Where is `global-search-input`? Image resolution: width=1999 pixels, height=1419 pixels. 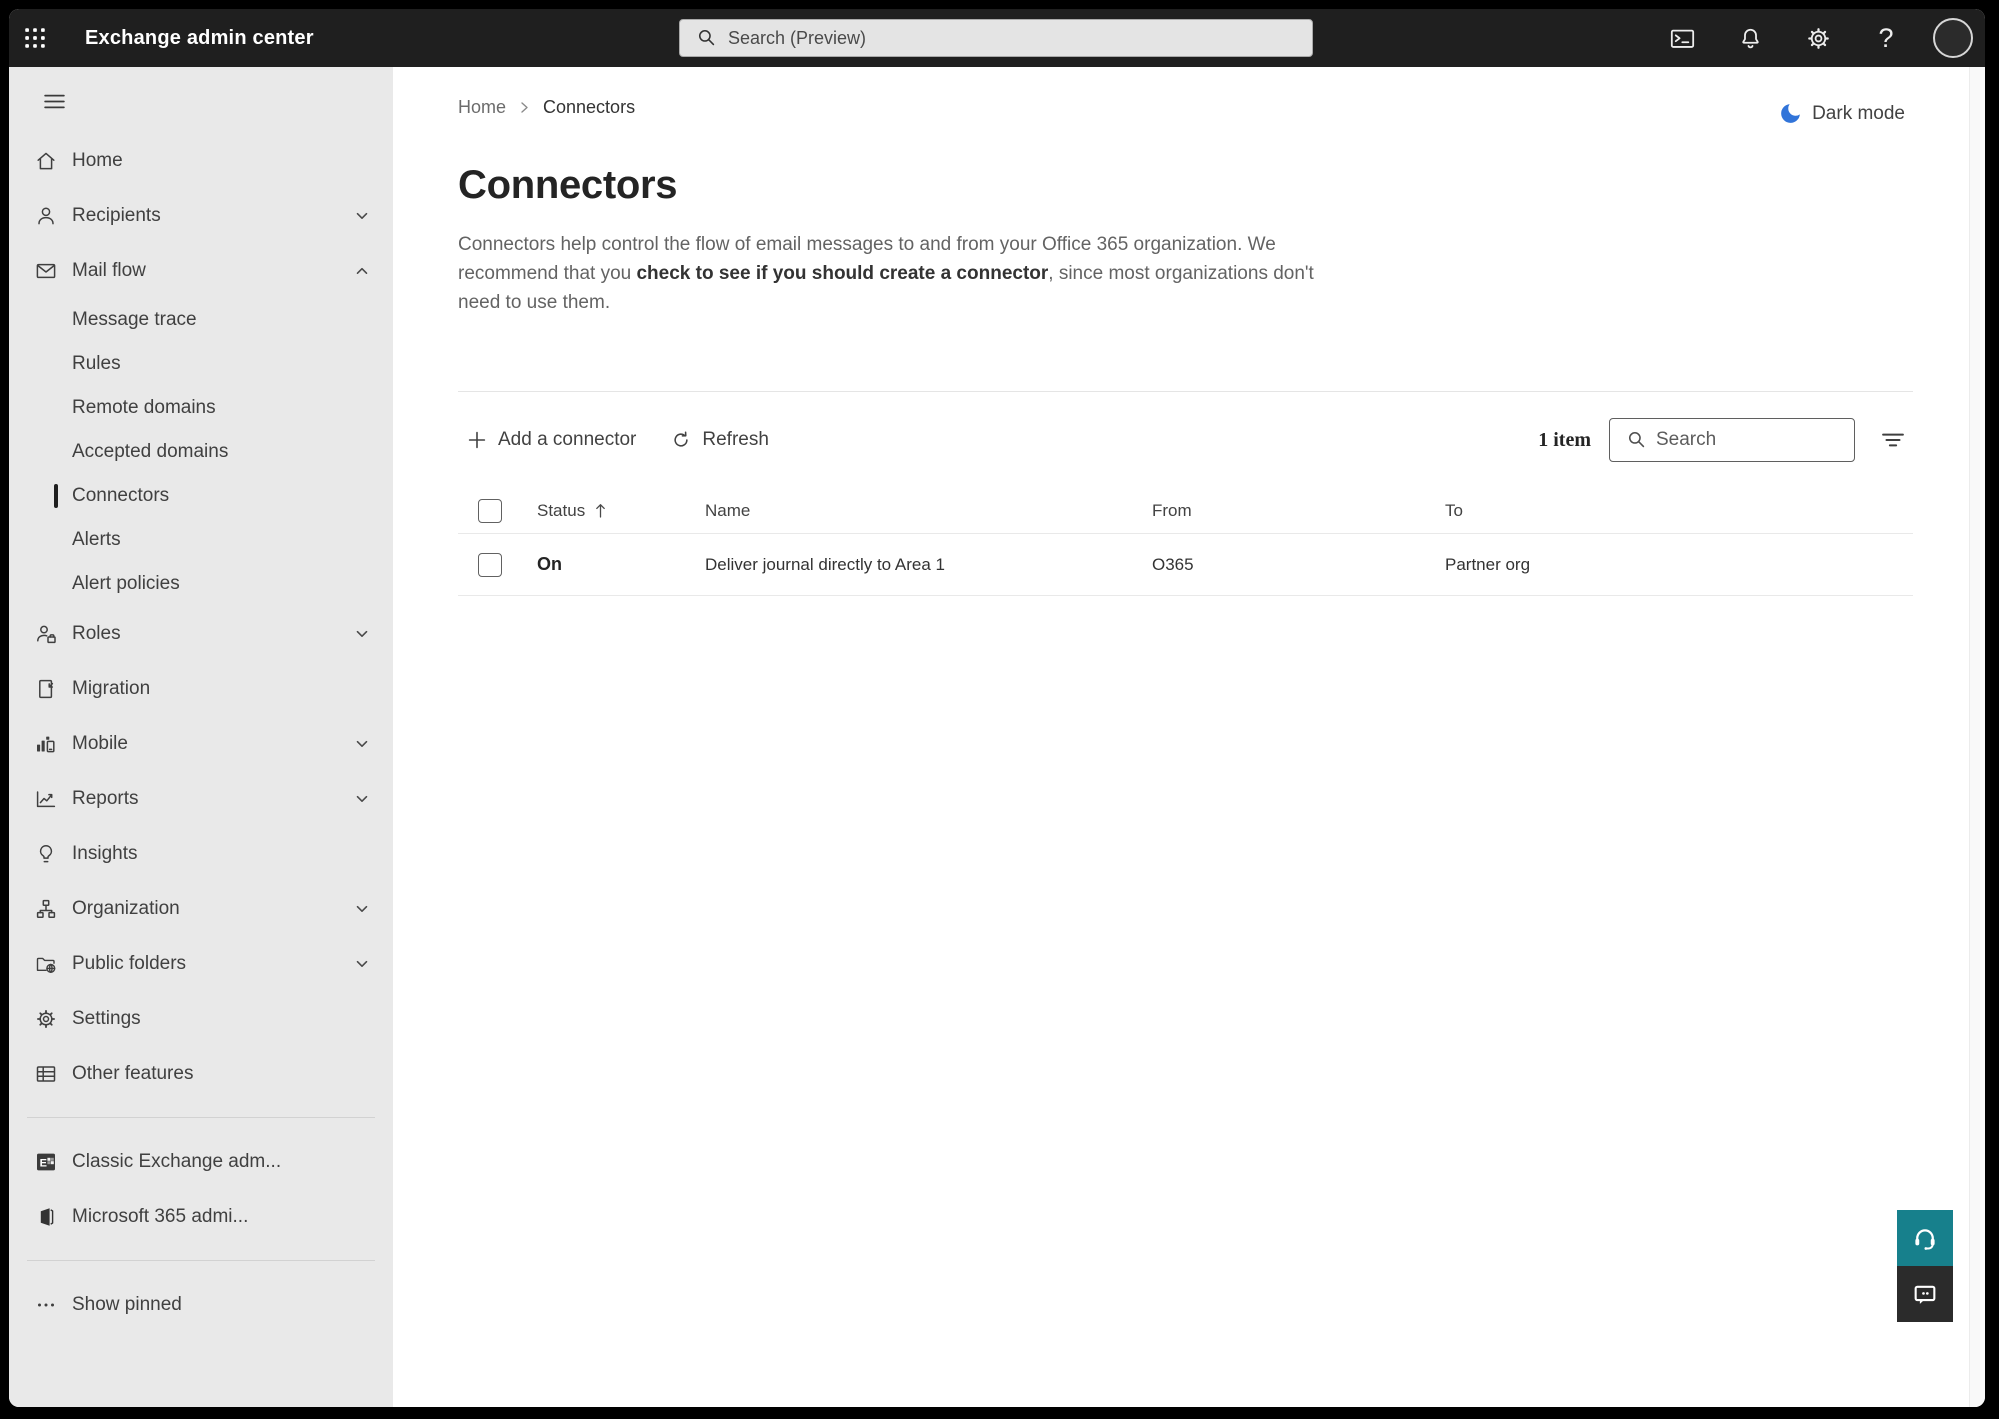 global-search-input is located at coordinates (1014, 38).